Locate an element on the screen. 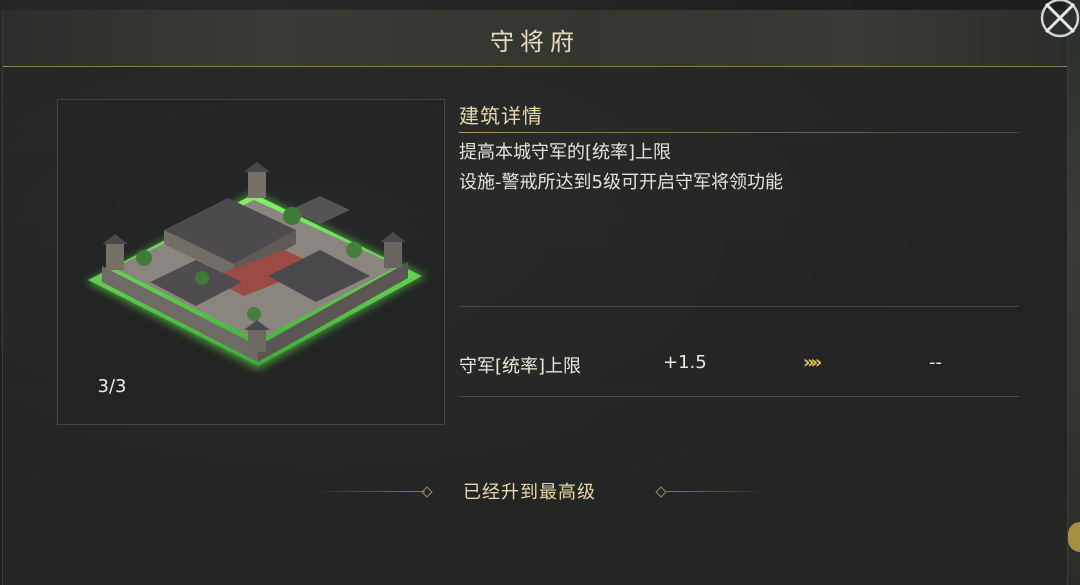  side-scenery is located at coordinates (1073, 292).